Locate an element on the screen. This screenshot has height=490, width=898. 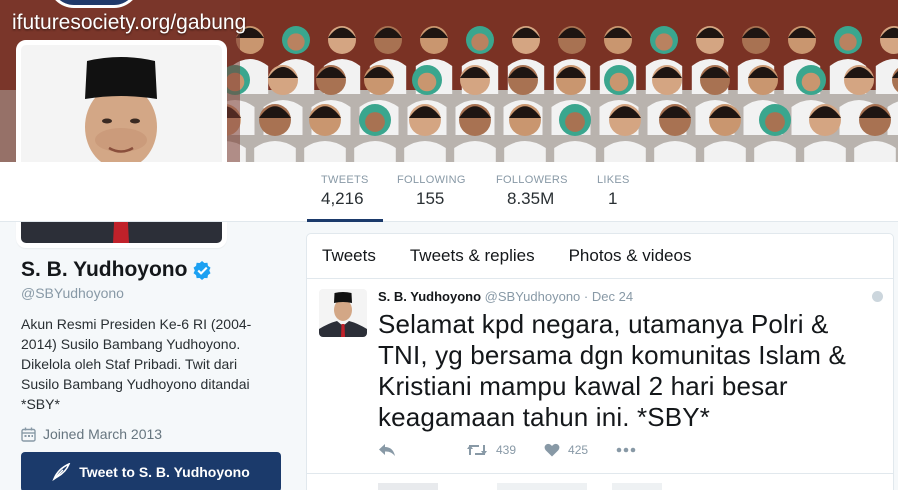
more-actions-button is located at coordinates (630, 450).